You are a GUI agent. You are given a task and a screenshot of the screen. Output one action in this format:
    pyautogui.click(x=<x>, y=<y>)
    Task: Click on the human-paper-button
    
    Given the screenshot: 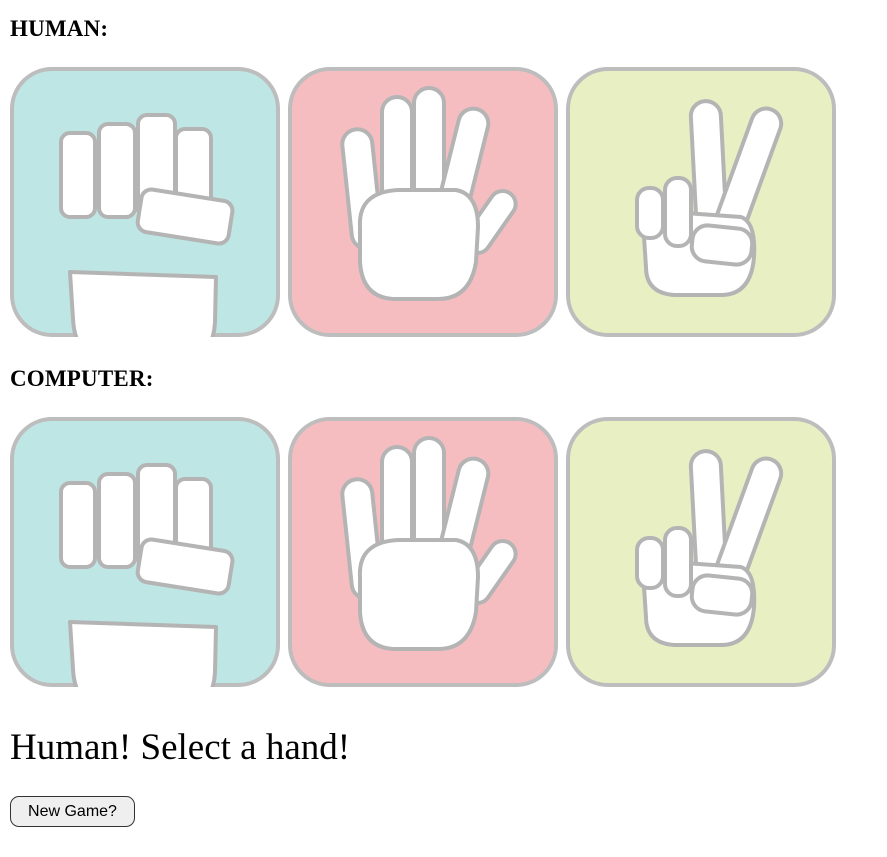 What is the action you would take?
    pyautogui.click(x=423, y=202)
    